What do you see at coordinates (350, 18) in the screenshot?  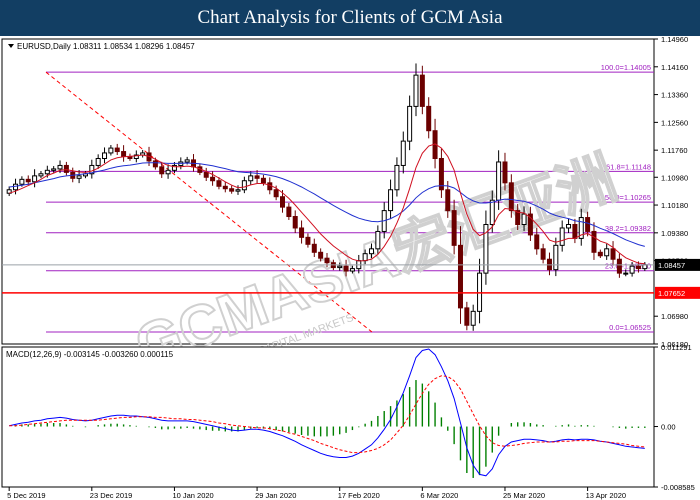 I see `banner-title: Chart Analysis for Clients of GCM Asia` at bounding box center [350, 18].